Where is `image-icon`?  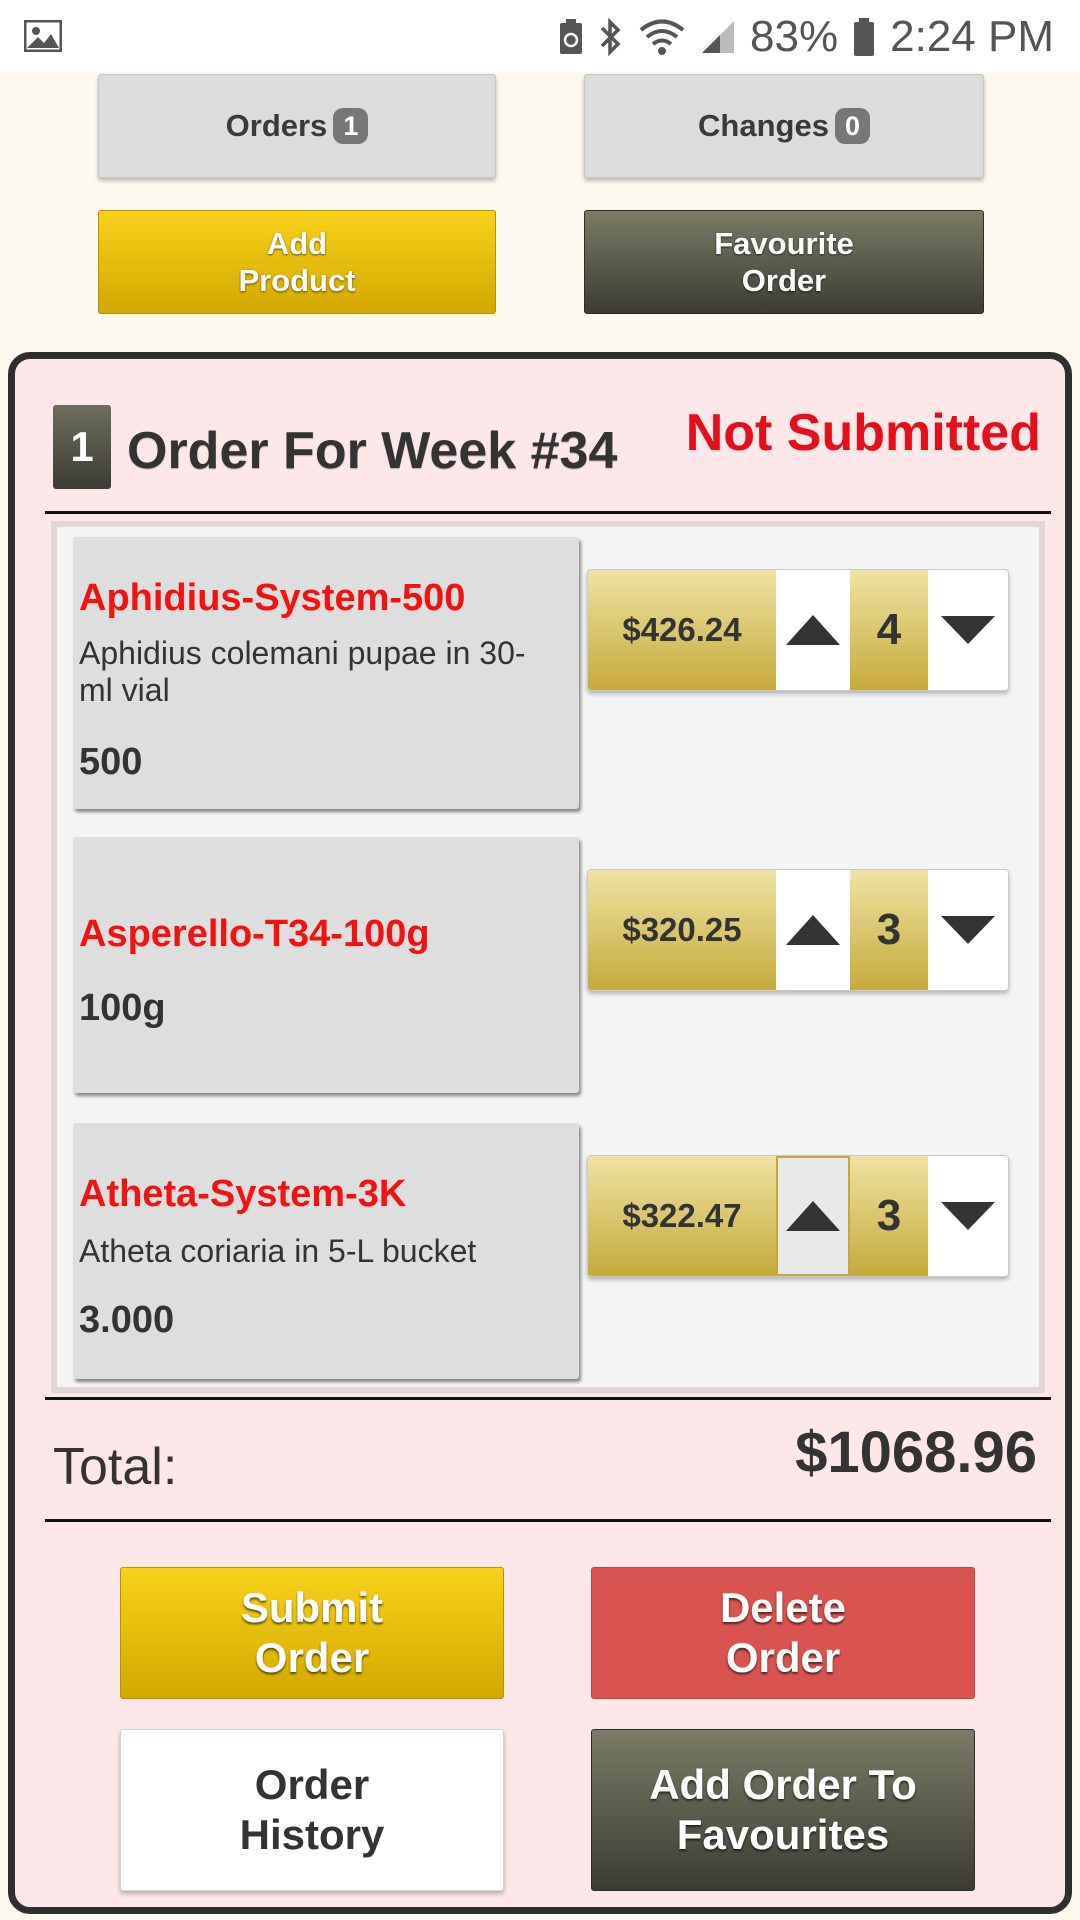
image-icon is located at coordinates (43, 36).